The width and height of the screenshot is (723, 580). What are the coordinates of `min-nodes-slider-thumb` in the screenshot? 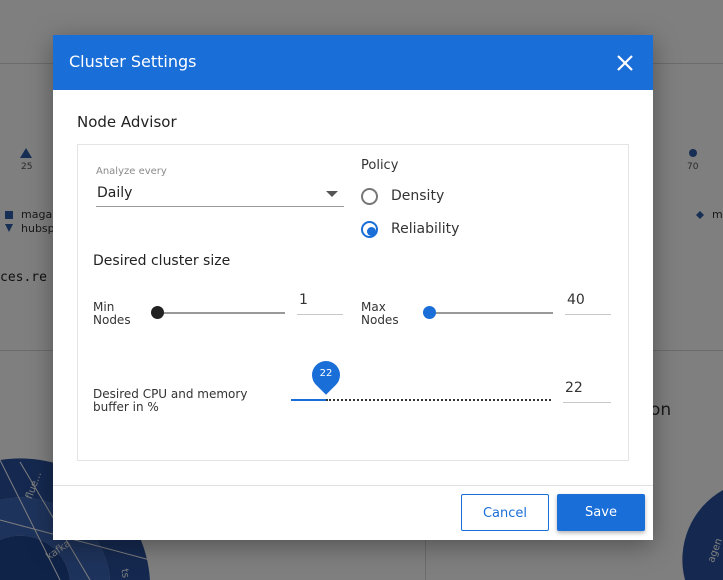 It's located at (157, 312).